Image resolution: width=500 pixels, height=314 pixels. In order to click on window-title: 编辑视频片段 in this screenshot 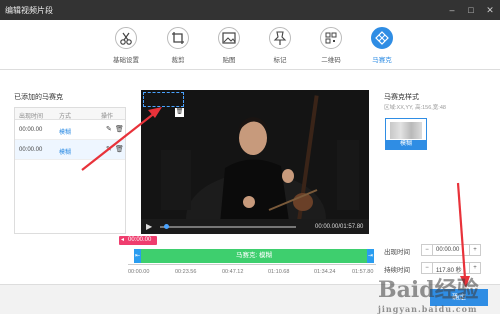, I will do `click(29, 10)`.